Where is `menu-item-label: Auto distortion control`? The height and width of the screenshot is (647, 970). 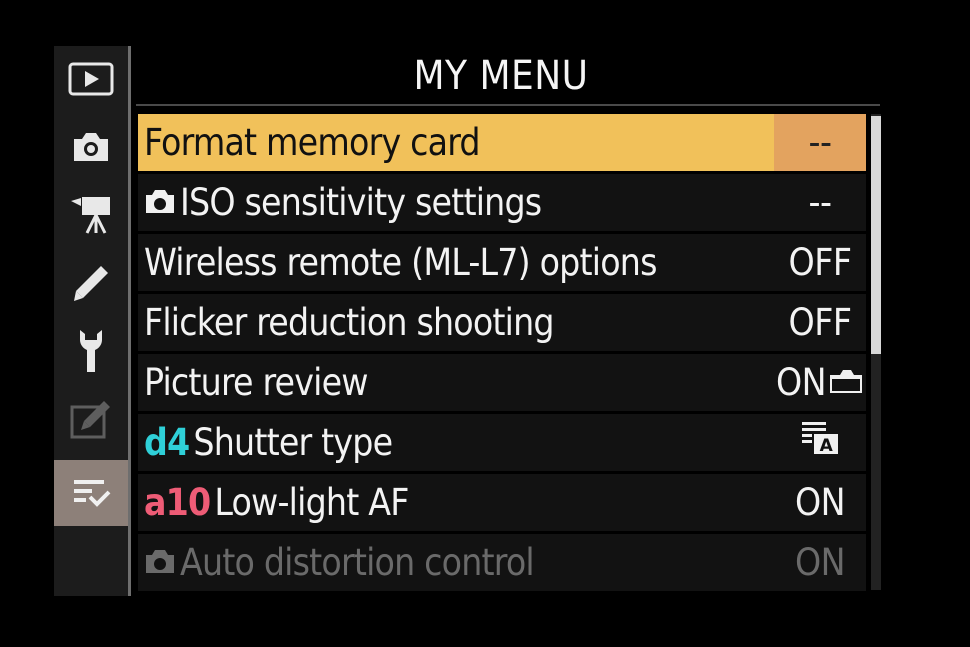 menu-item-label: Auto distortion control is located at coordinates (357, 562).